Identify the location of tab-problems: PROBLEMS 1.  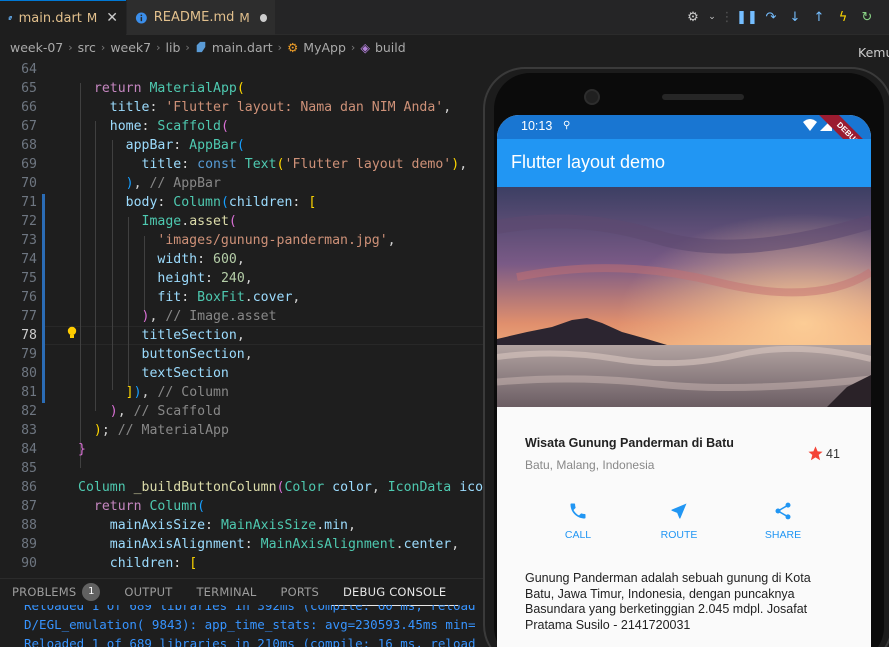
(56, 592).